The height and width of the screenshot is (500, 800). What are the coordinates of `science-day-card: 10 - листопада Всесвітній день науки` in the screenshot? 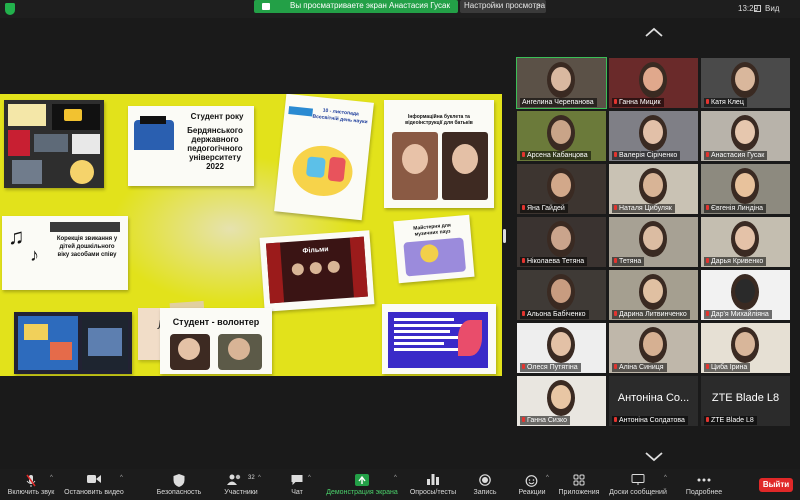 It's located at (324, 157).